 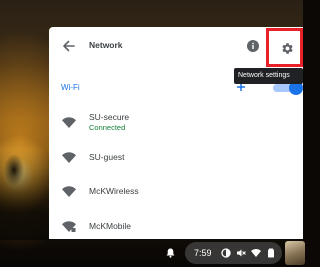 What do you see at coordinates (295, 253) in the screenshot?
I see `avatar` at bounding box center [295, 253].